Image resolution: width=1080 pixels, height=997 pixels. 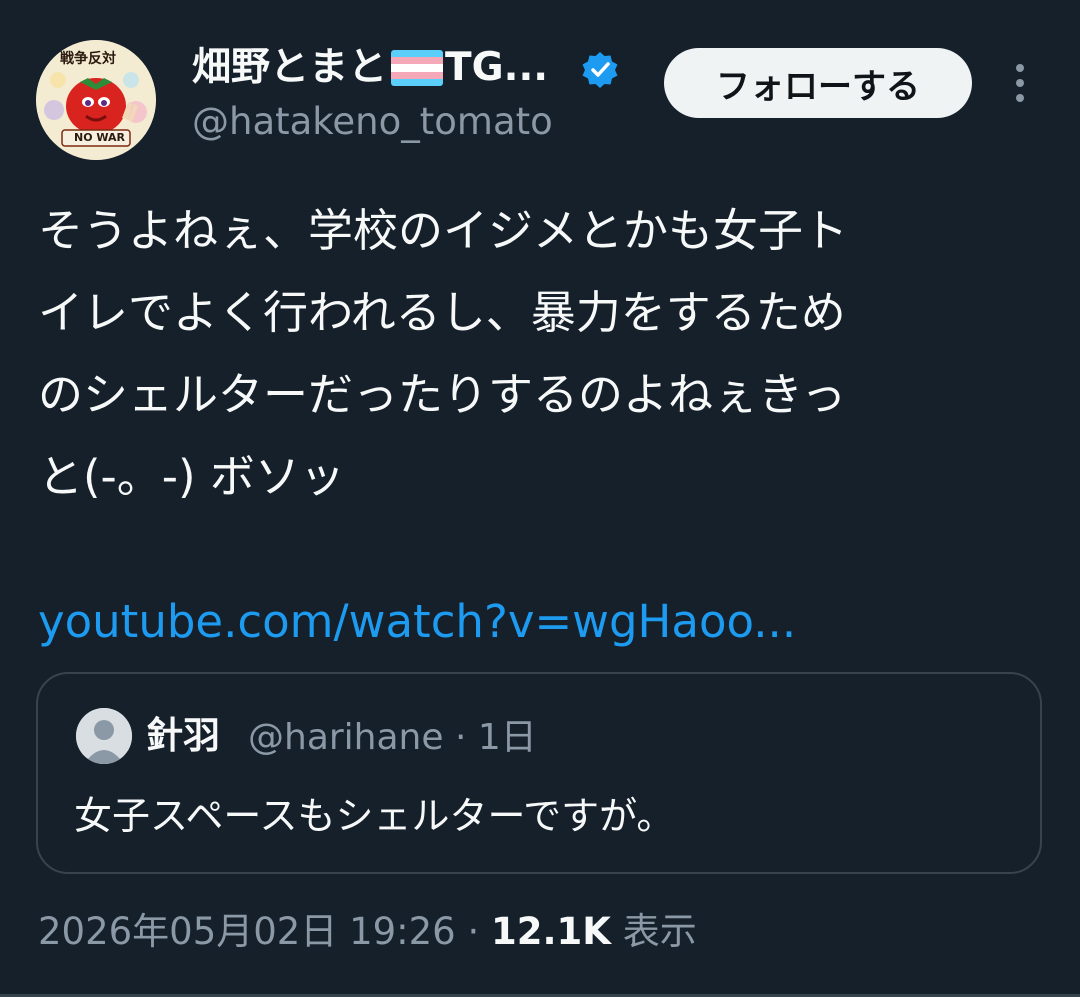 What do you see at coordinates (495, 737) in the screenshot?
I see `quoted-time: · 1日` at bounding box center [495, 737].